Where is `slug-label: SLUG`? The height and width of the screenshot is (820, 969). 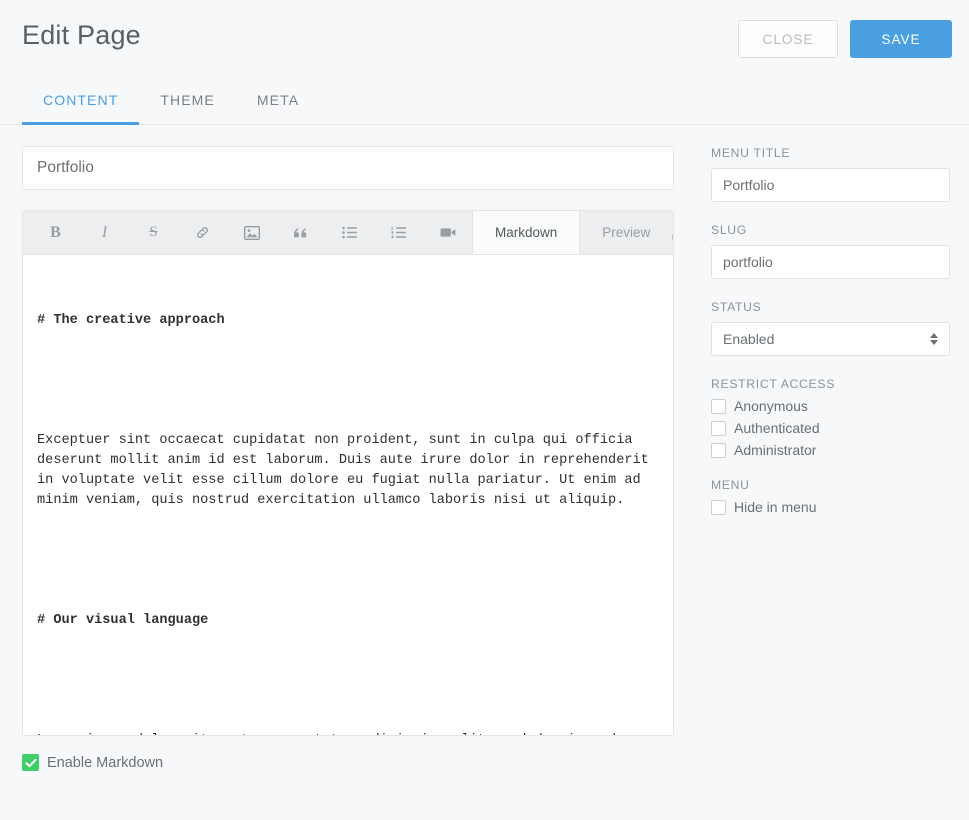 slug-label: SLUG is located at coordinates (729, 230).